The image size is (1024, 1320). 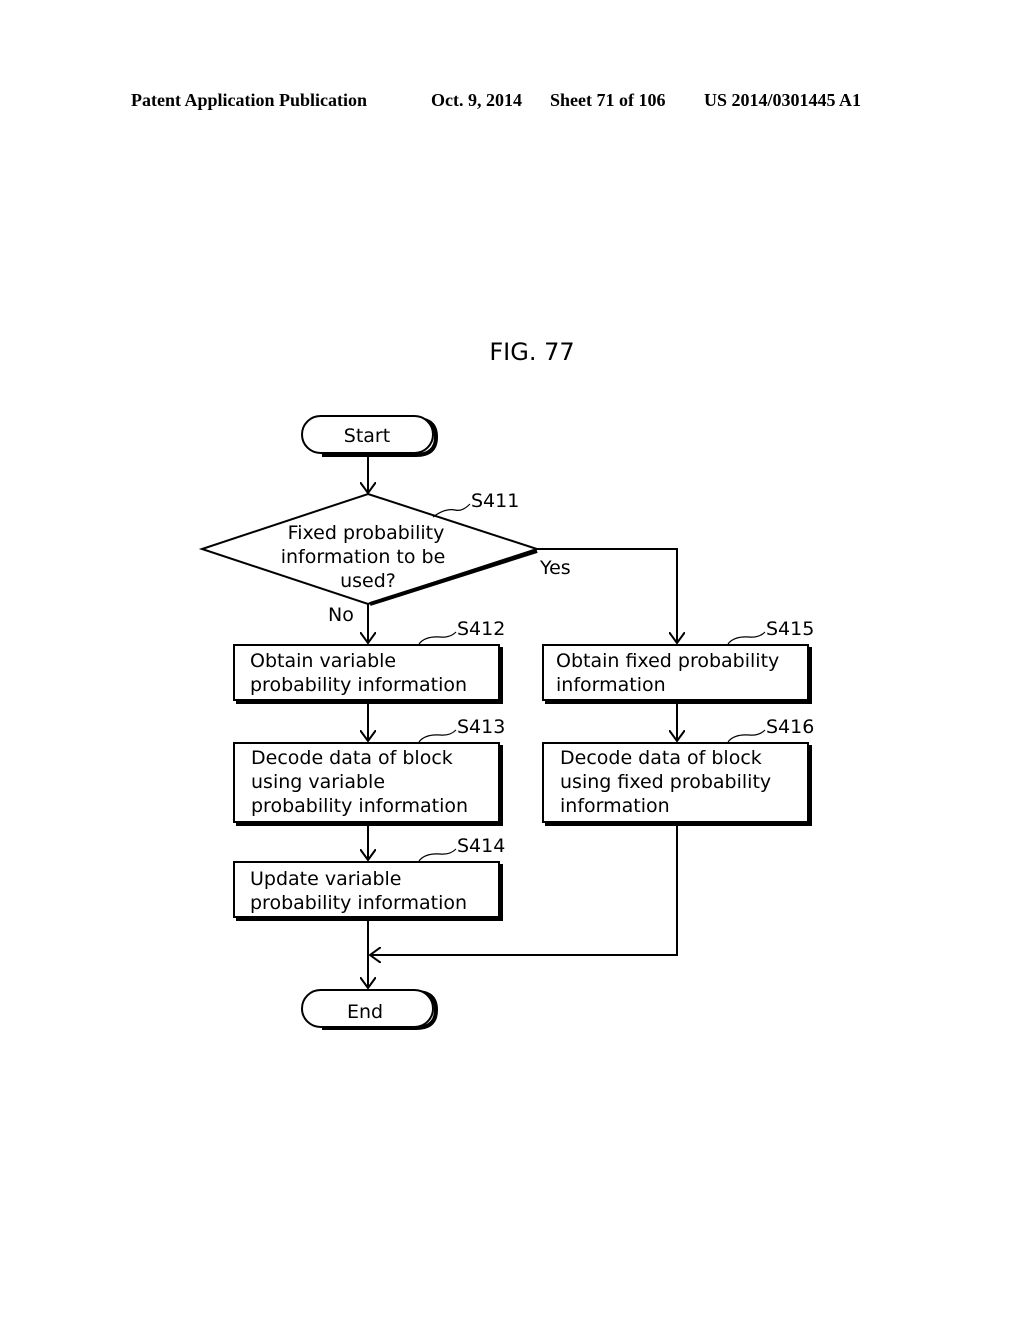 I want to click on step-id-s413: S413, so click(x=481, y=727).